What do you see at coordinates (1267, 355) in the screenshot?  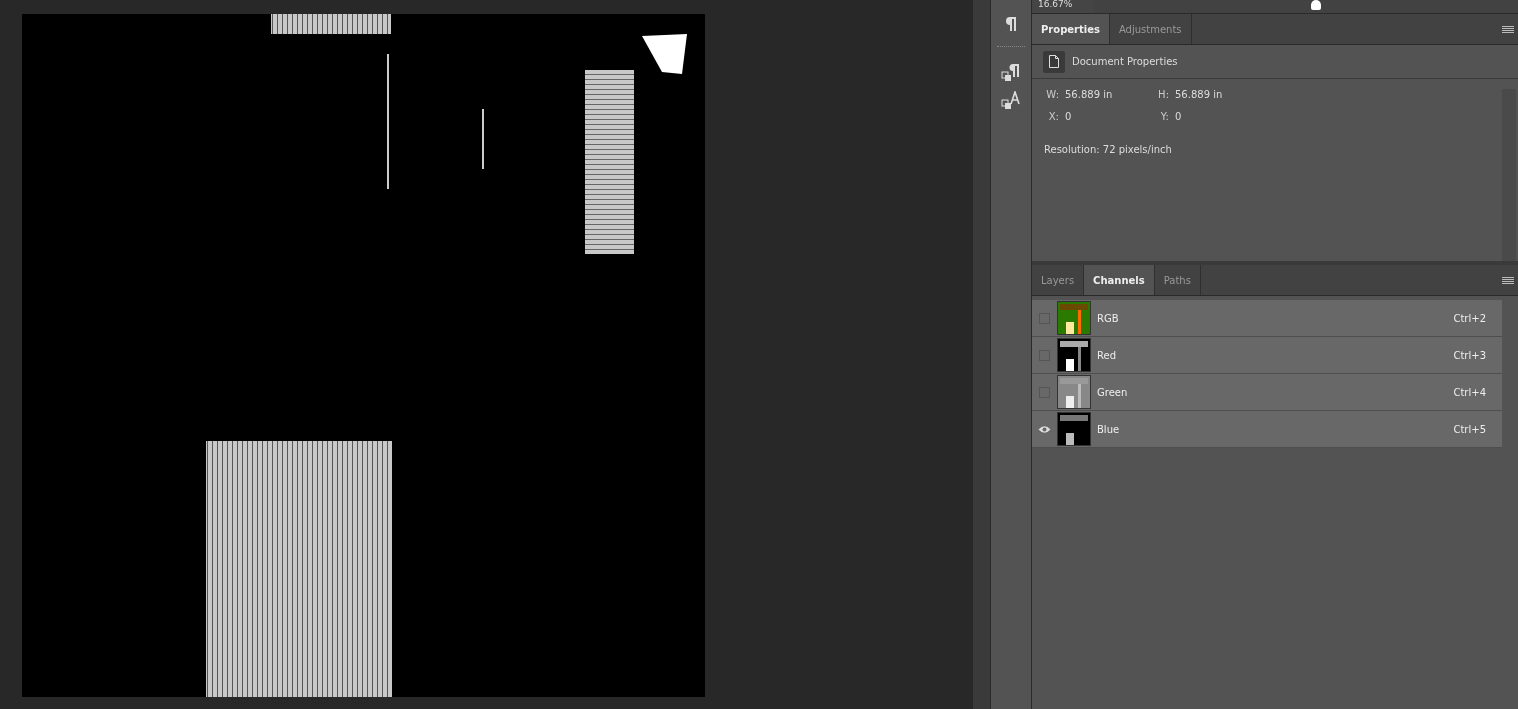 I see `channel-row: Red Ctrl+3` at bounding box center [1267, 355].